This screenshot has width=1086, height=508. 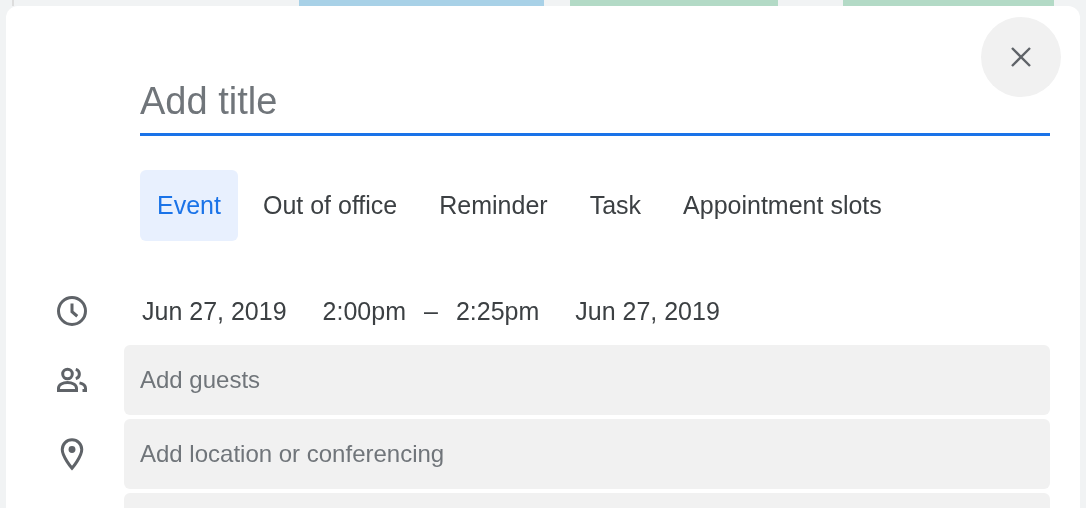 What do you see at coordinates (1021, 57) in the screenshot?
I see `close-icon` at bounding box center [1021, 57].